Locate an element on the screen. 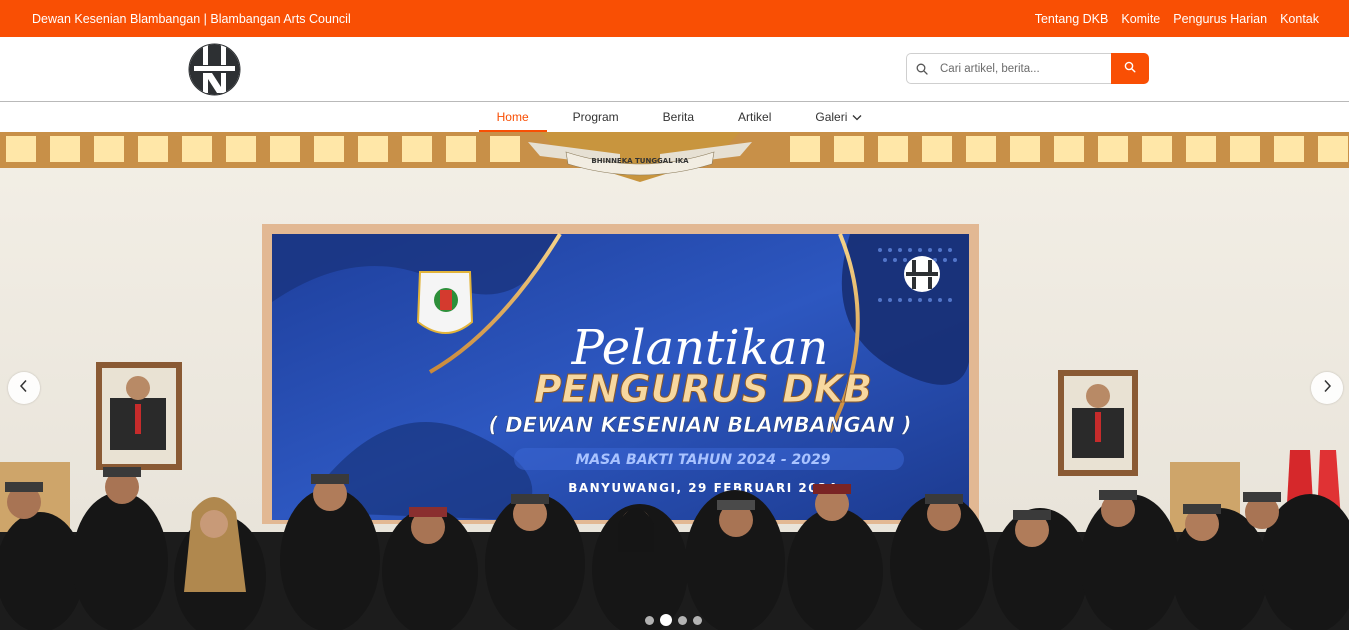  search-bar is located at coordinates (1027, 68).